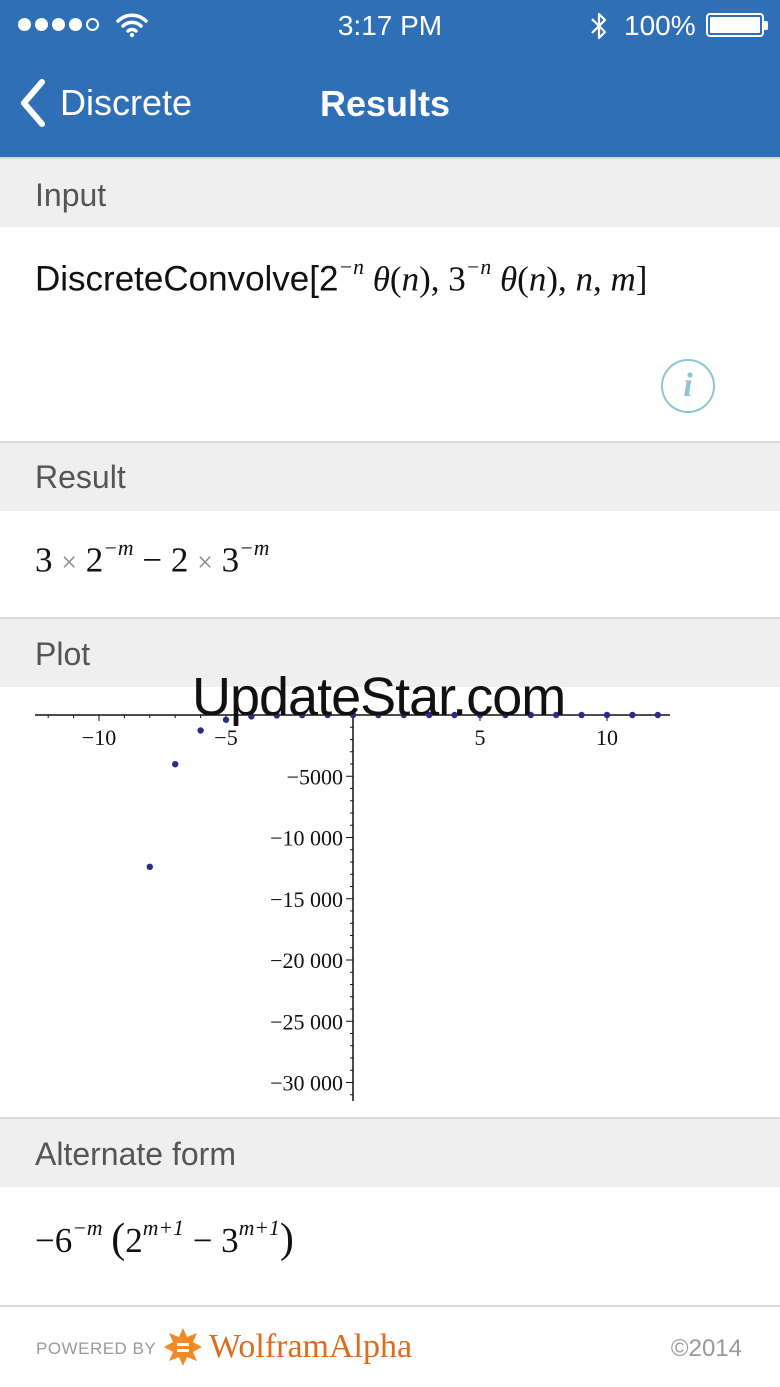 The height and width of the screenshot is (1387, 780). I want to click on battery-icon, so click(737, 25).